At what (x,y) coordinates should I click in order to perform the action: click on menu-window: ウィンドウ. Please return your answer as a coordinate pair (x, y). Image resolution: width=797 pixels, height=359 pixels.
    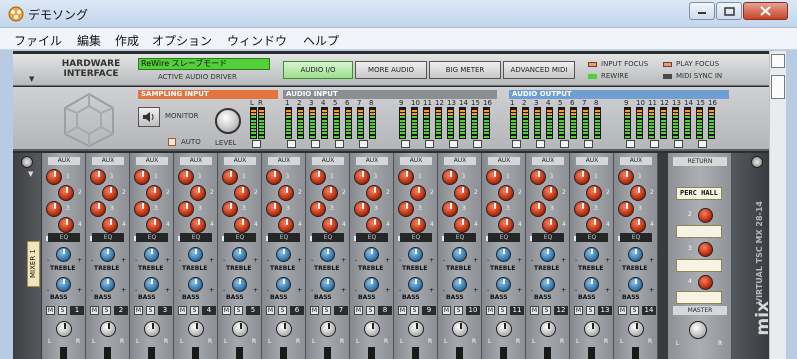
    Looking at the image, I should click on (257, 40).